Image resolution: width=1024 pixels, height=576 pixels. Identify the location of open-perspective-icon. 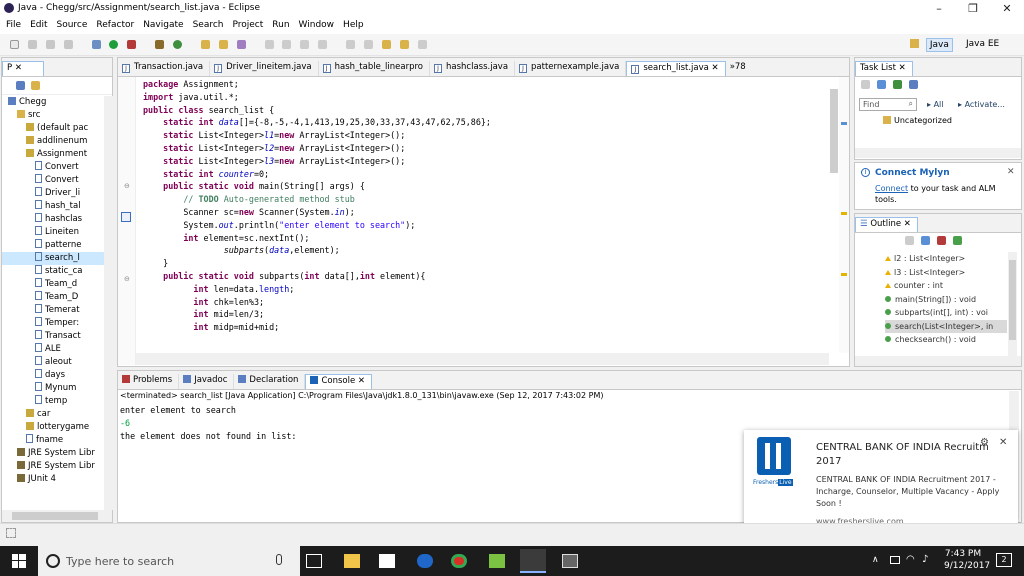
(914, 43).